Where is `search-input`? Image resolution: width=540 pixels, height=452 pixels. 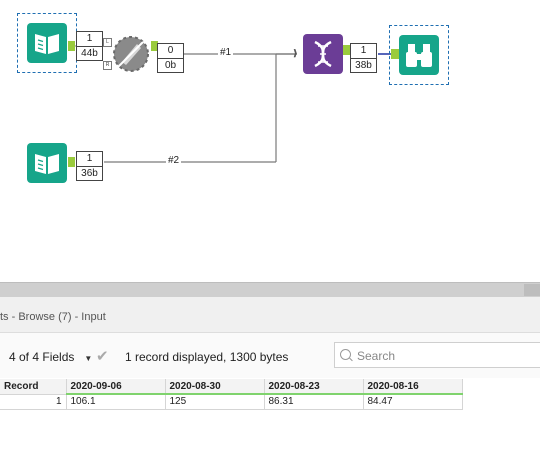 search-input is located at coordinates (447, 356).